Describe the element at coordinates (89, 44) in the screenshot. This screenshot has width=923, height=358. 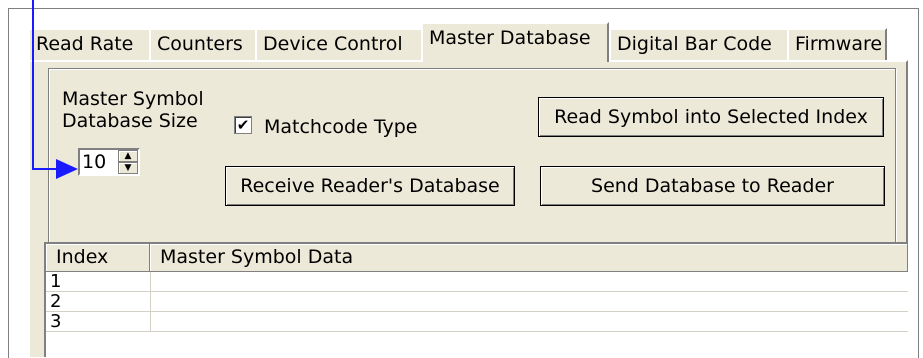
I see `tab-read-rate: Read Rate` at that location.